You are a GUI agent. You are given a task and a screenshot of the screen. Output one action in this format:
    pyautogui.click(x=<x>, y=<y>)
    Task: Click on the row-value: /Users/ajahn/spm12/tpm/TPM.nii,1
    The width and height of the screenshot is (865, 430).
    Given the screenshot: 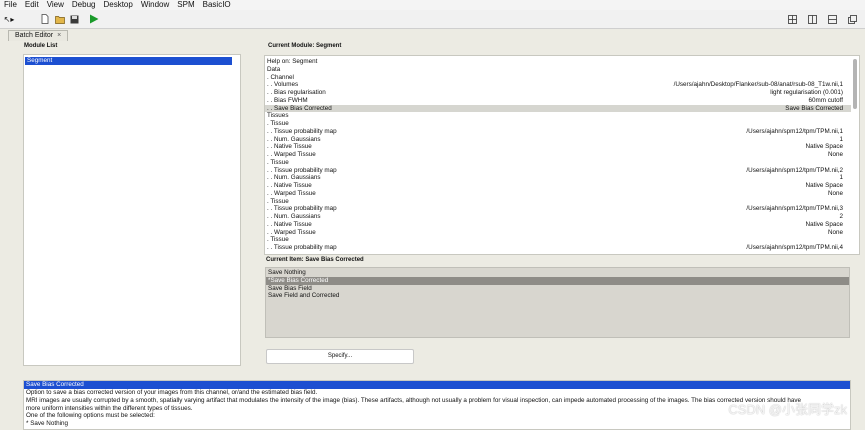 What is the action you would take?
    pyautogui.click(x=794, y=131)
    